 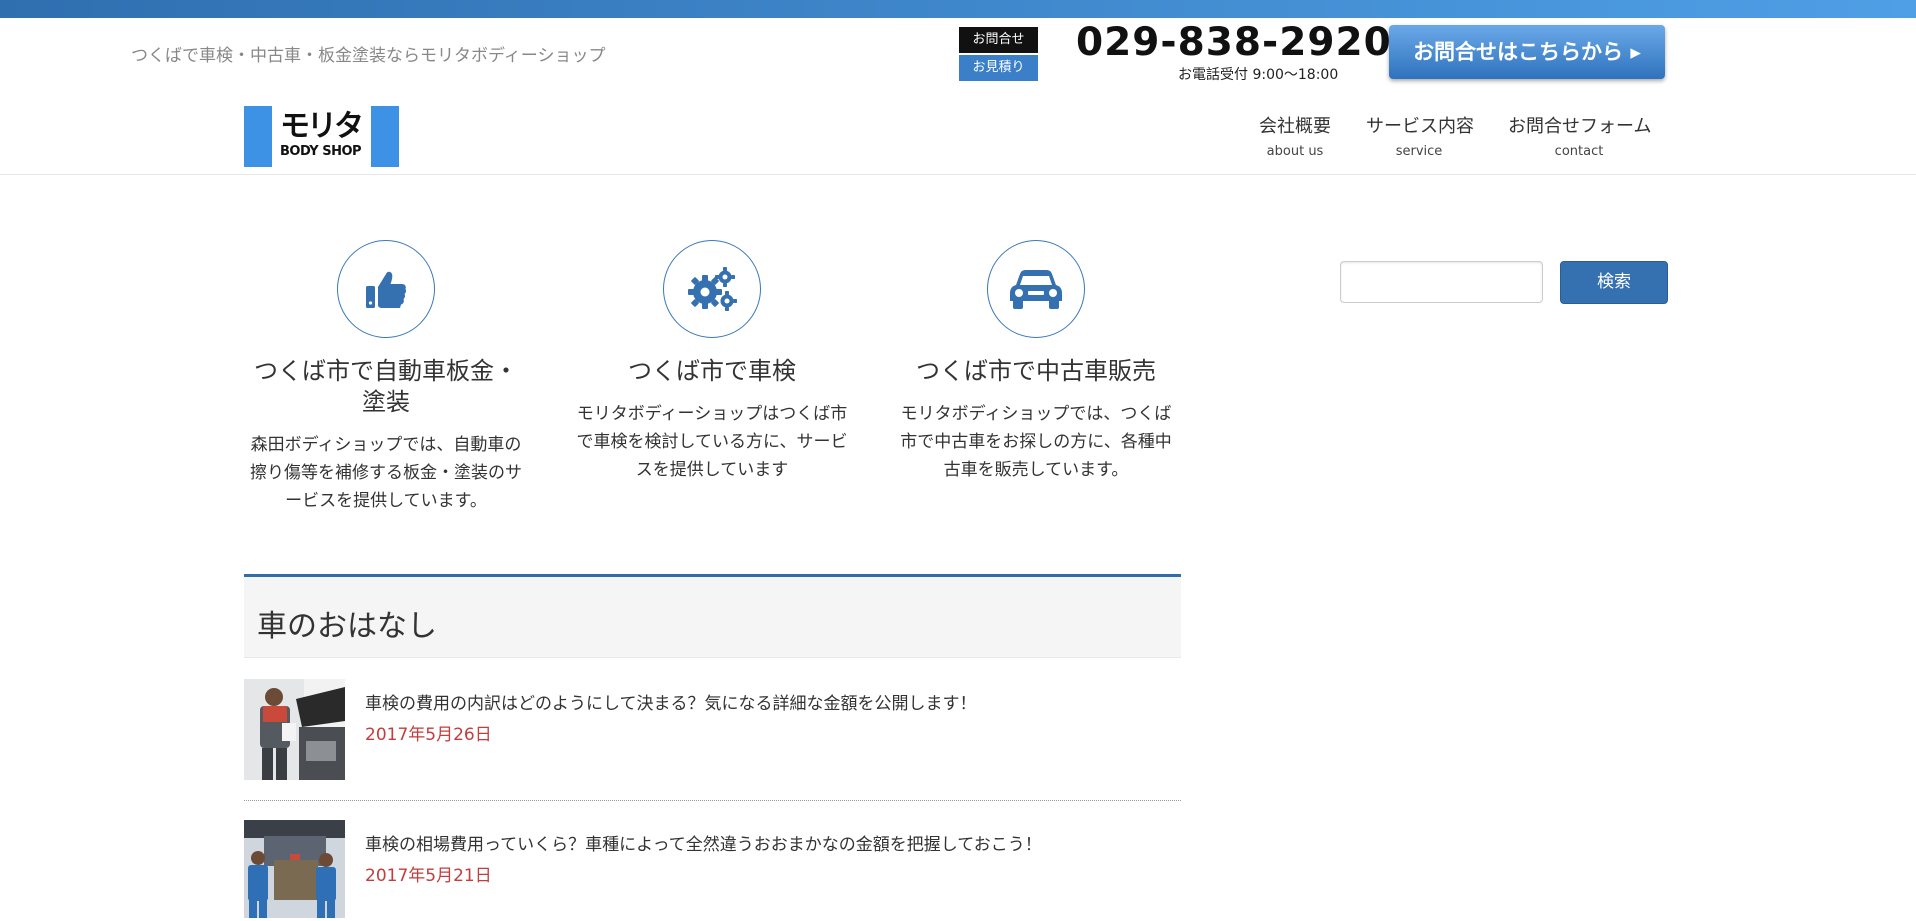 I want to click on feature-title: つくば市で車検, so click(x=712, y=371).